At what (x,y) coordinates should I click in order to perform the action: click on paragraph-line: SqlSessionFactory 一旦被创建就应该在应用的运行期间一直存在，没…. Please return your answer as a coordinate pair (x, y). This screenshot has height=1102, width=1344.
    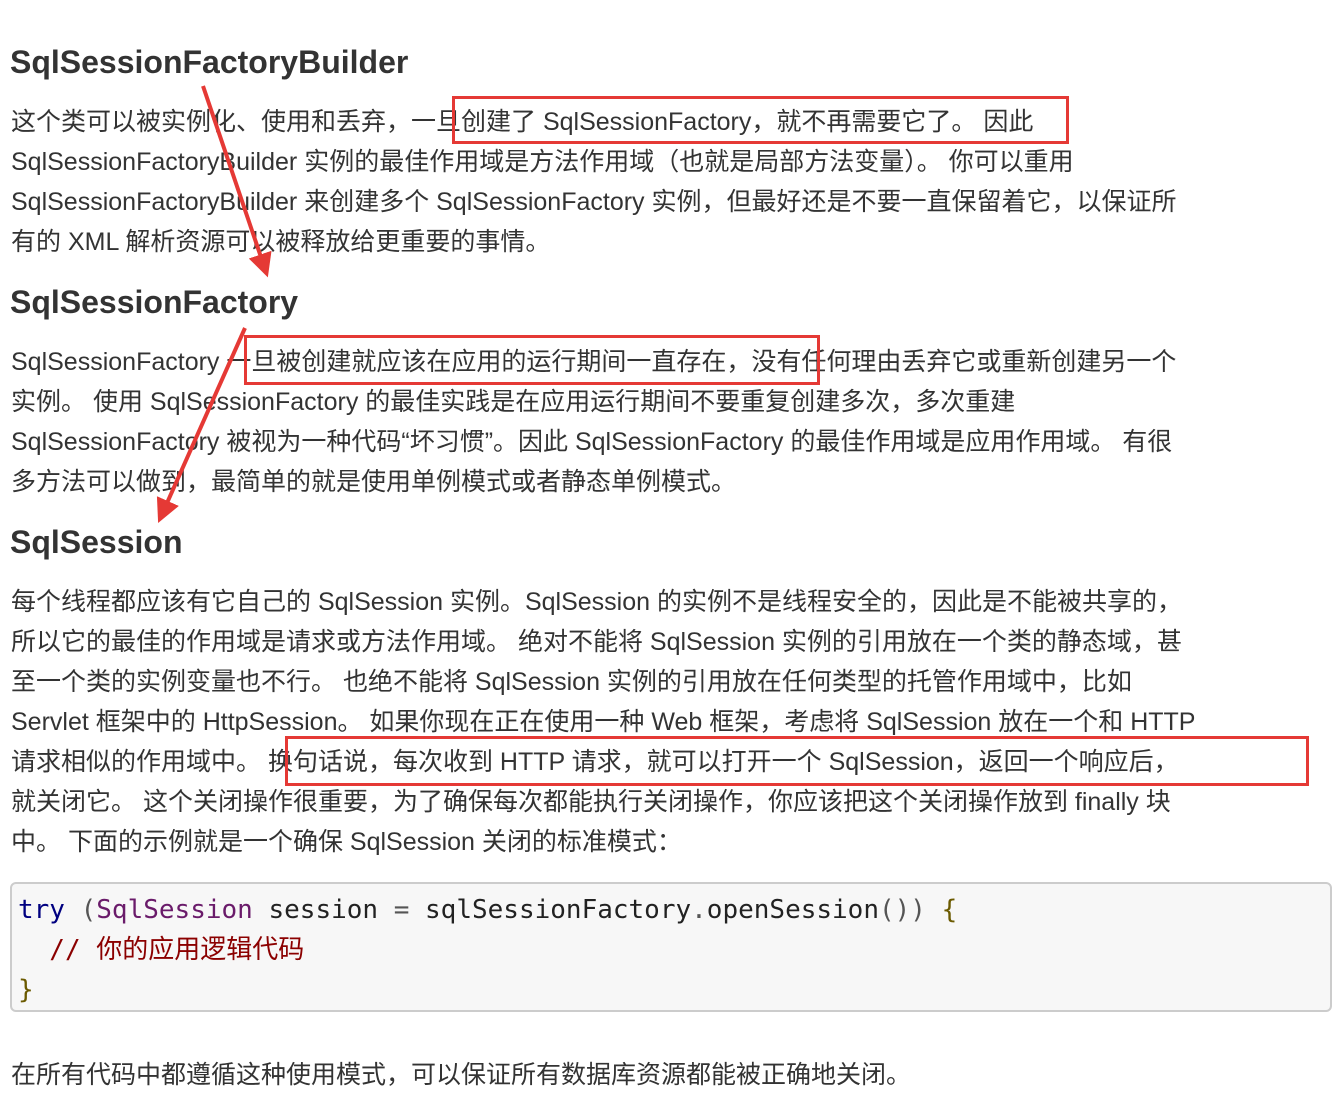
    Looking at the image, I should click on (594, 362).